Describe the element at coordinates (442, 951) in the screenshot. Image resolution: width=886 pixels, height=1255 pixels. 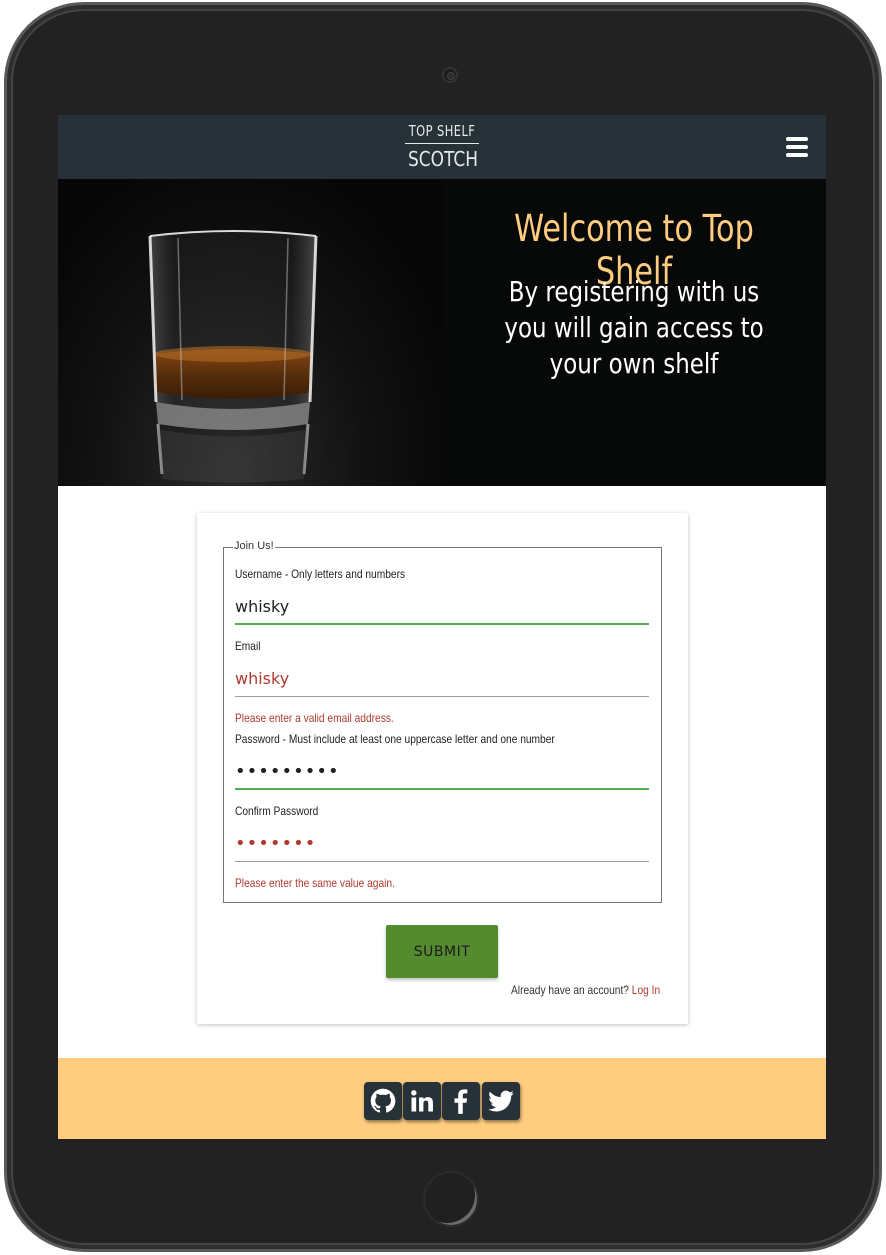
I see `submit-button: Submit` at that location.